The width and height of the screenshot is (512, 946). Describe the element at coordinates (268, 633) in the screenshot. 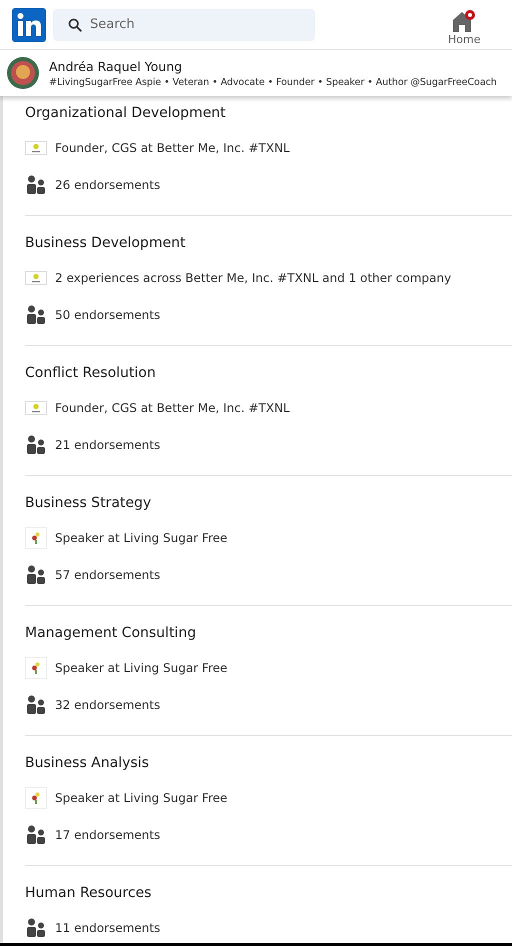

I see `skill-name: Management Consulting` at that location.